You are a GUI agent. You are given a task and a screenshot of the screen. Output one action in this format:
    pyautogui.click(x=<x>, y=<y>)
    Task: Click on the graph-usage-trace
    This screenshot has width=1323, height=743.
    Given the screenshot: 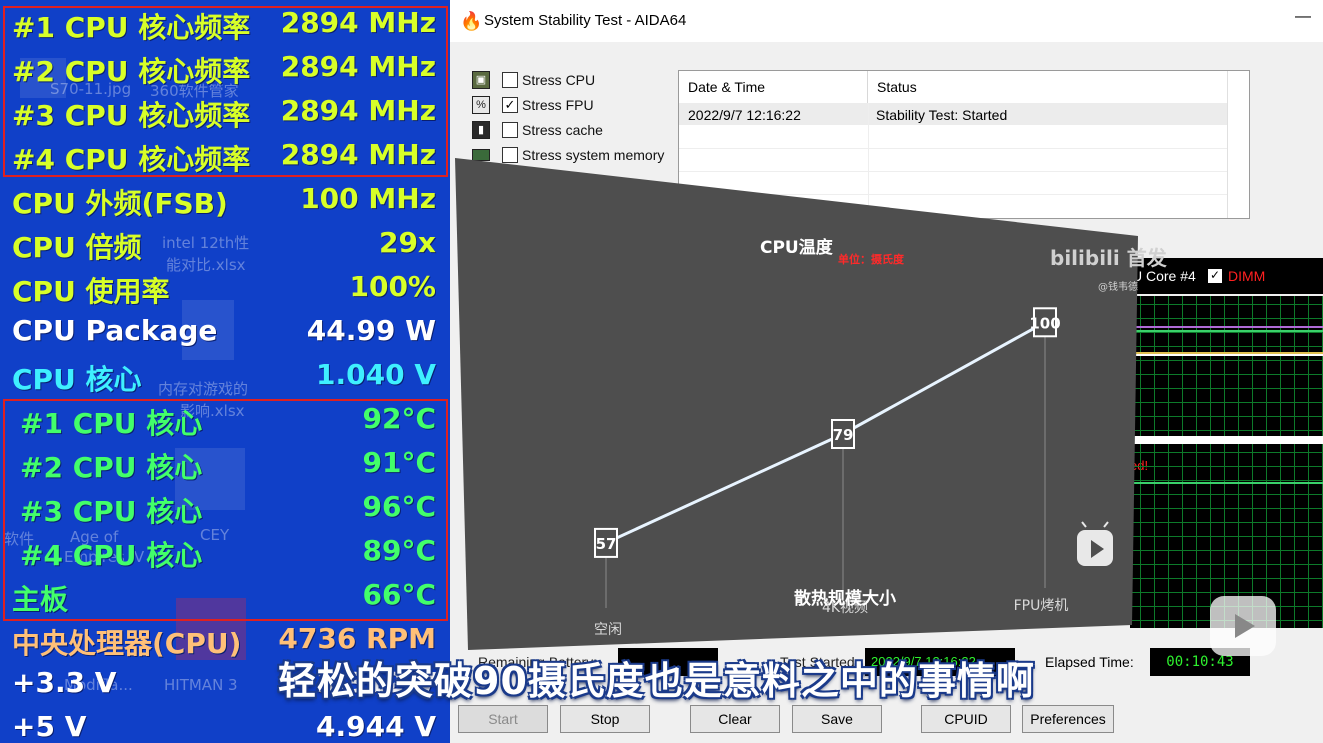 What is the action you would take?
    pyautogui.click(x=1226, y=483)
    